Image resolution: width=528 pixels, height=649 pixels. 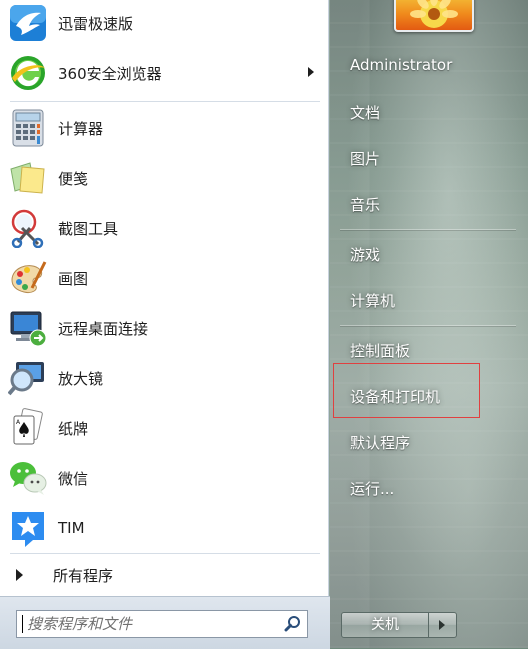 What do you see at coordinates (73, 278) in the screenshot?
I see `program-label: 画图` at bounding box center [73, 278].